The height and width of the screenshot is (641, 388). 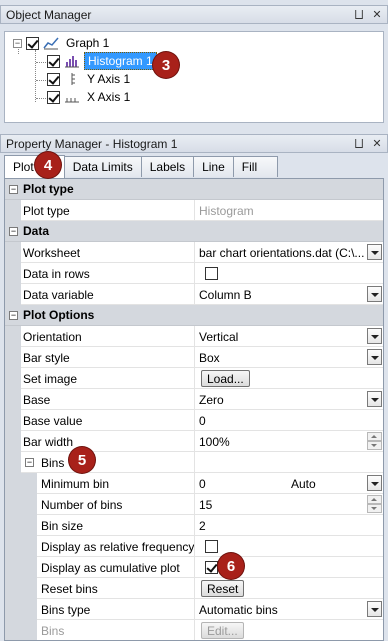 I want to click on property-row-data-in-rows: Data in rows, so click(x=194, y=273).